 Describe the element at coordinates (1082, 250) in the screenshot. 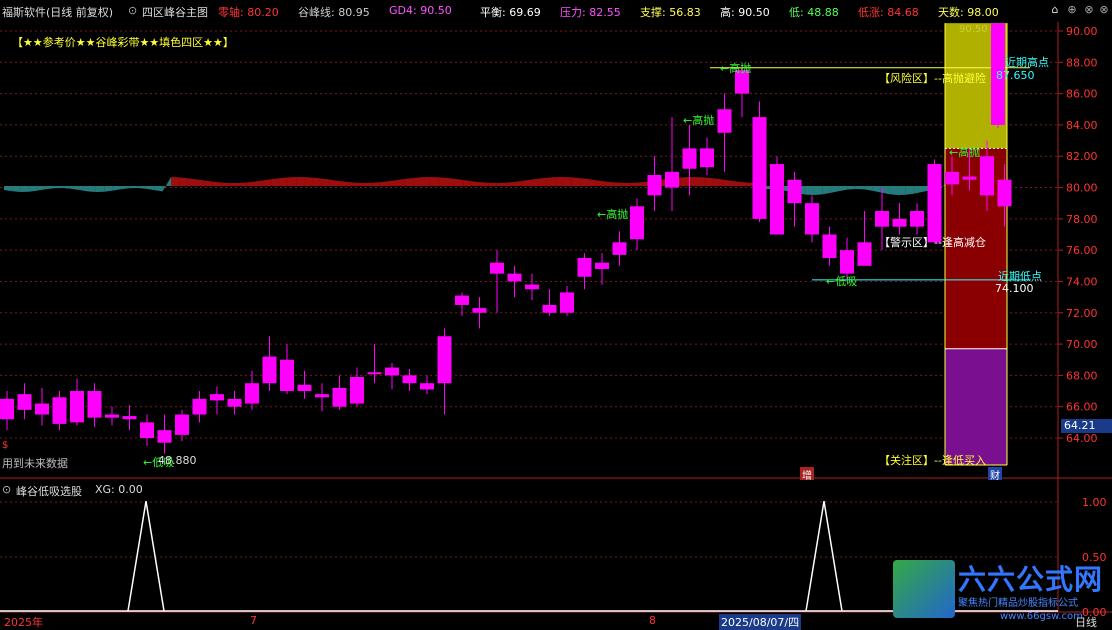

I see `y-label-7: 76.00` at that location.